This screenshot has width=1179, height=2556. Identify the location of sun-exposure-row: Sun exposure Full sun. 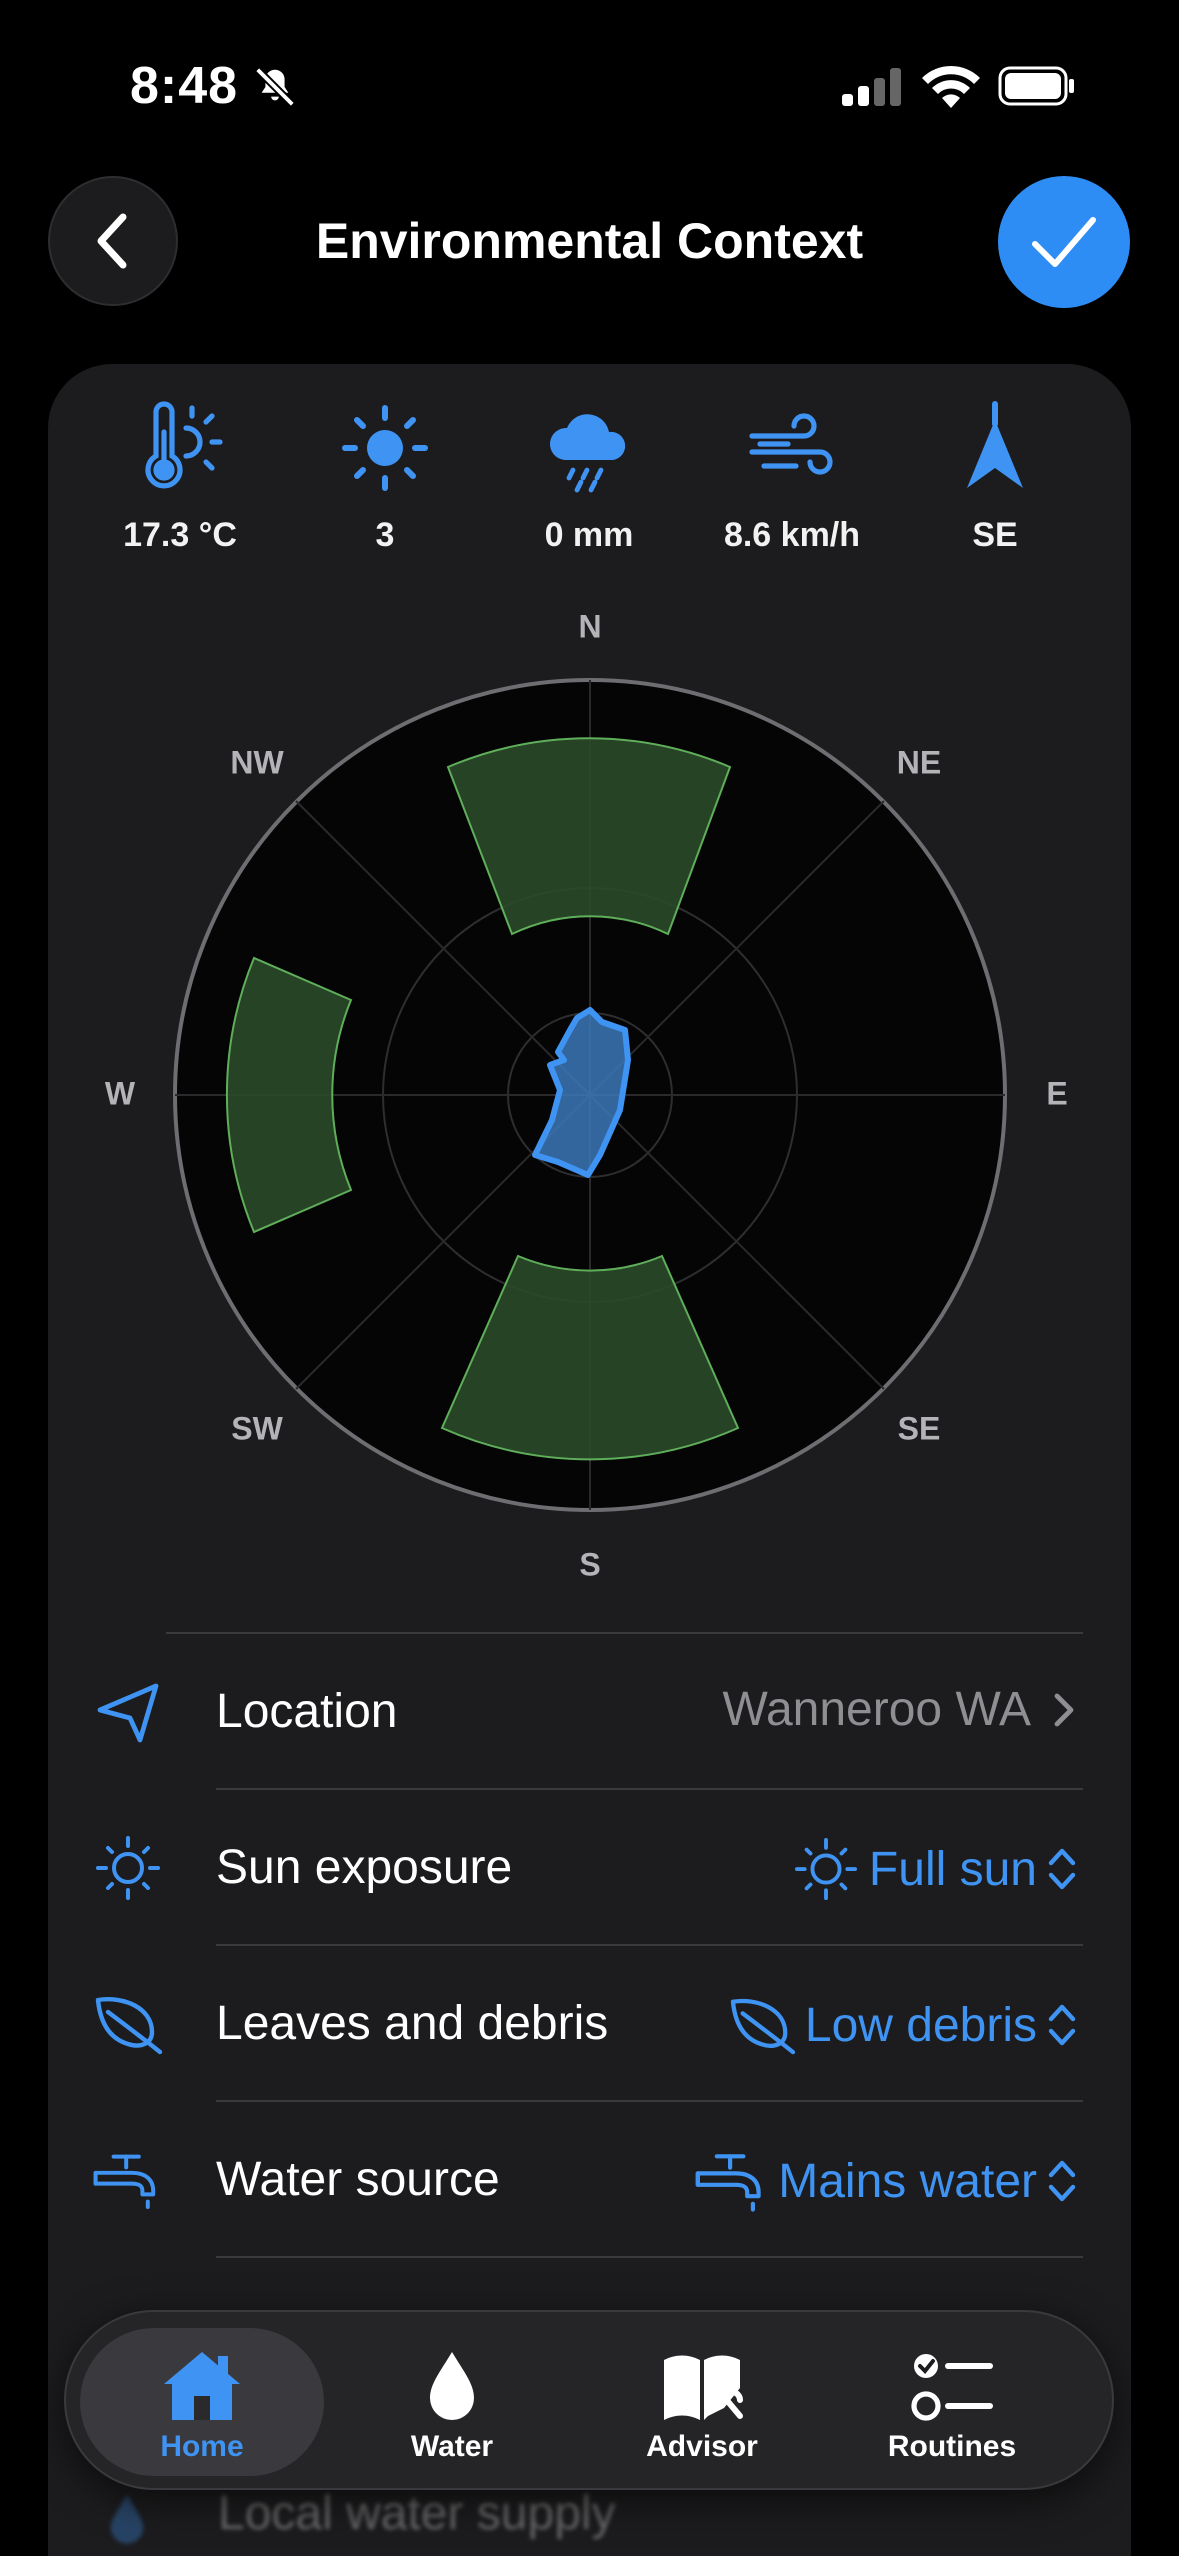
(589, 1868).